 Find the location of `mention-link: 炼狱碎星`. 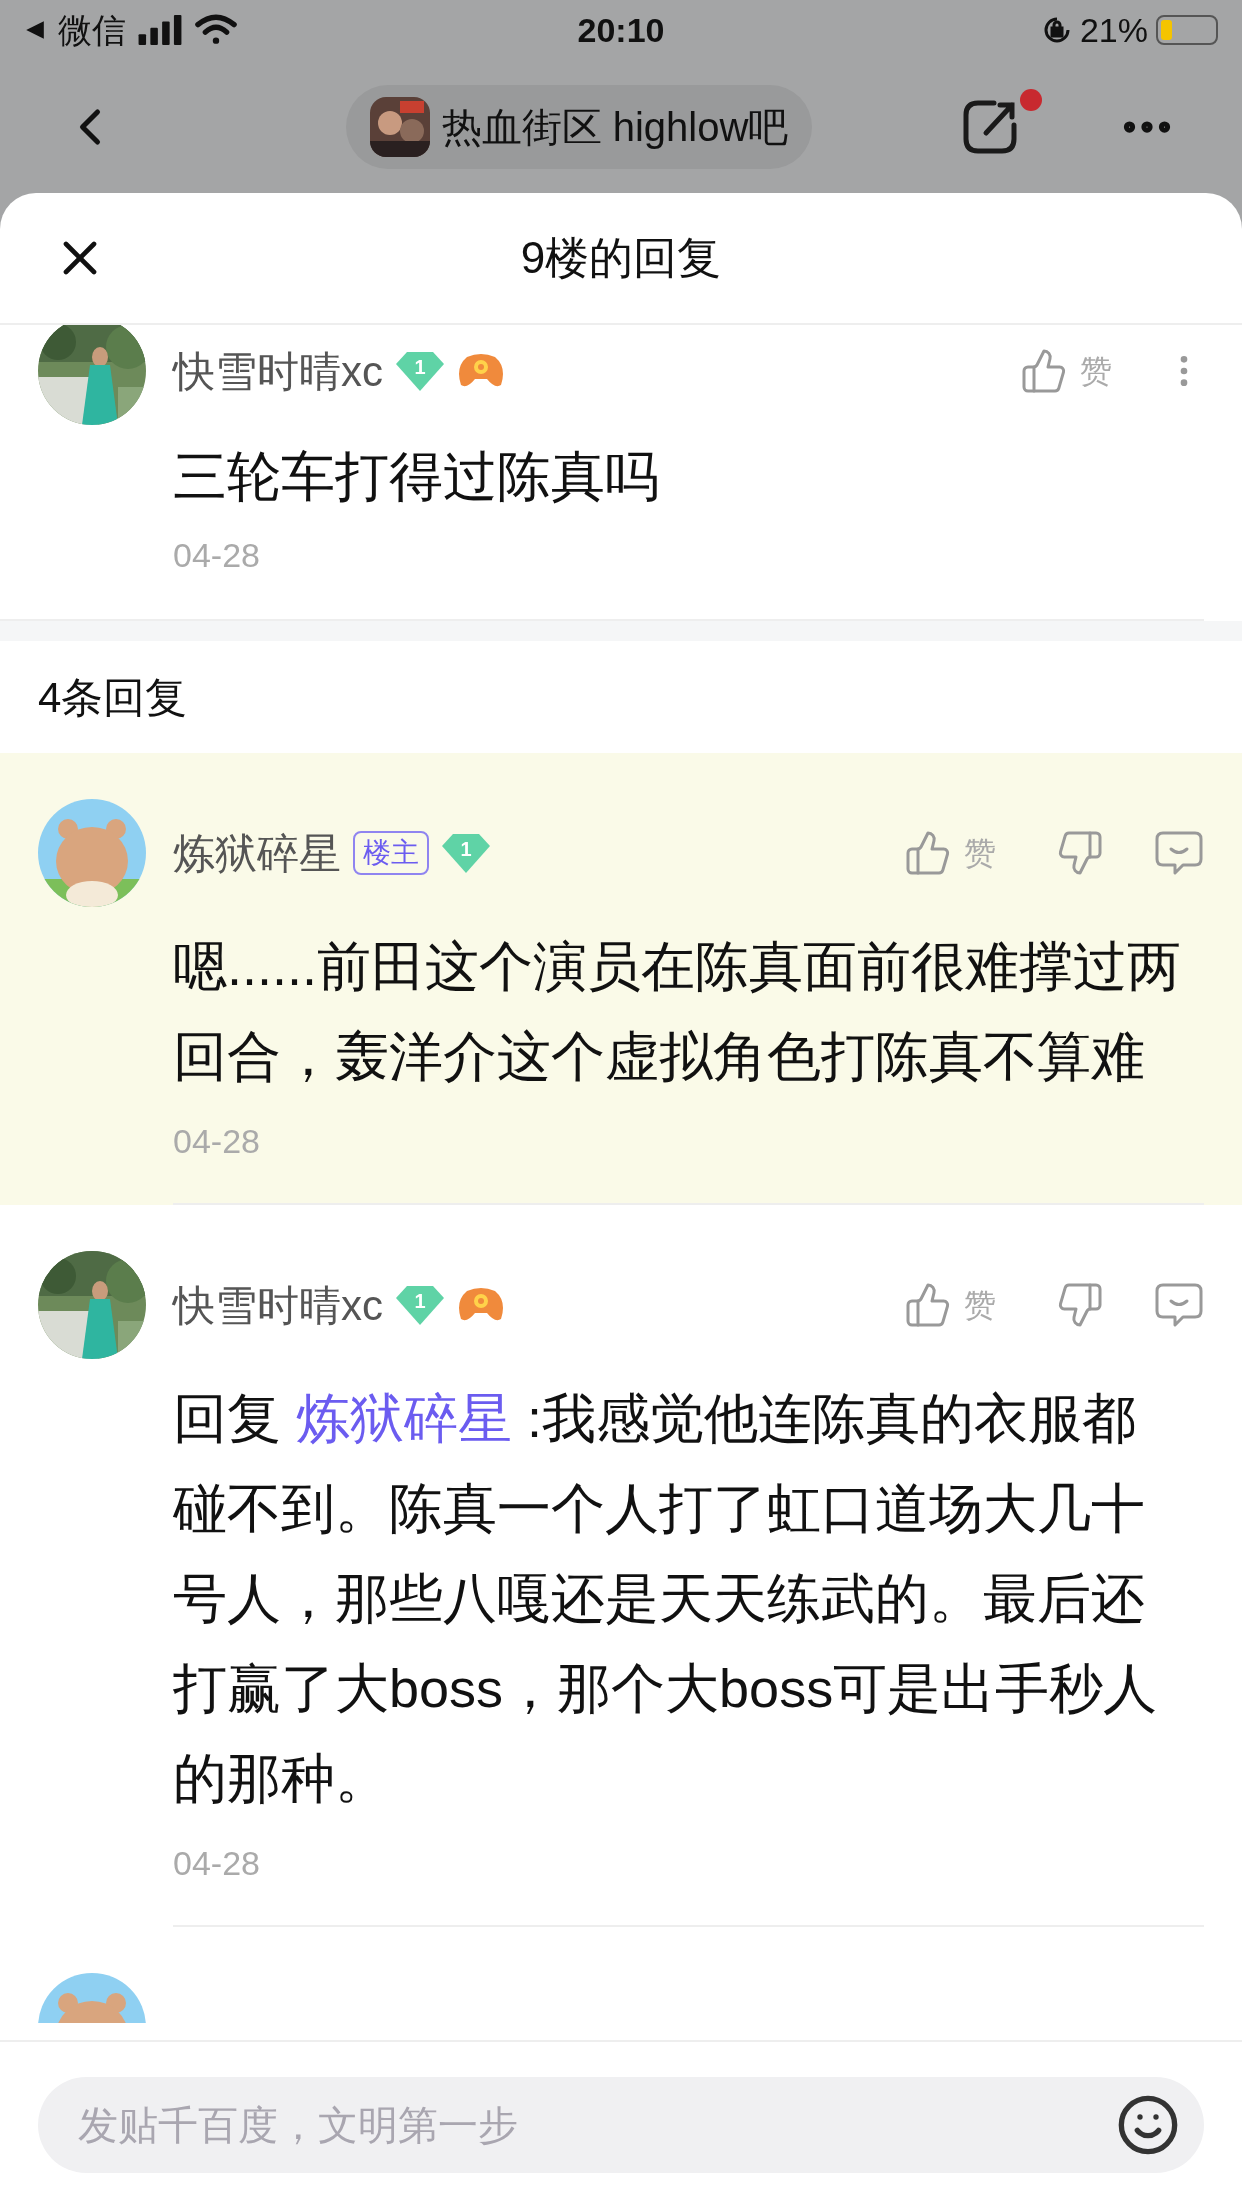

mention-link: 炼狱碎星 is located at coordinates (412, 1418).